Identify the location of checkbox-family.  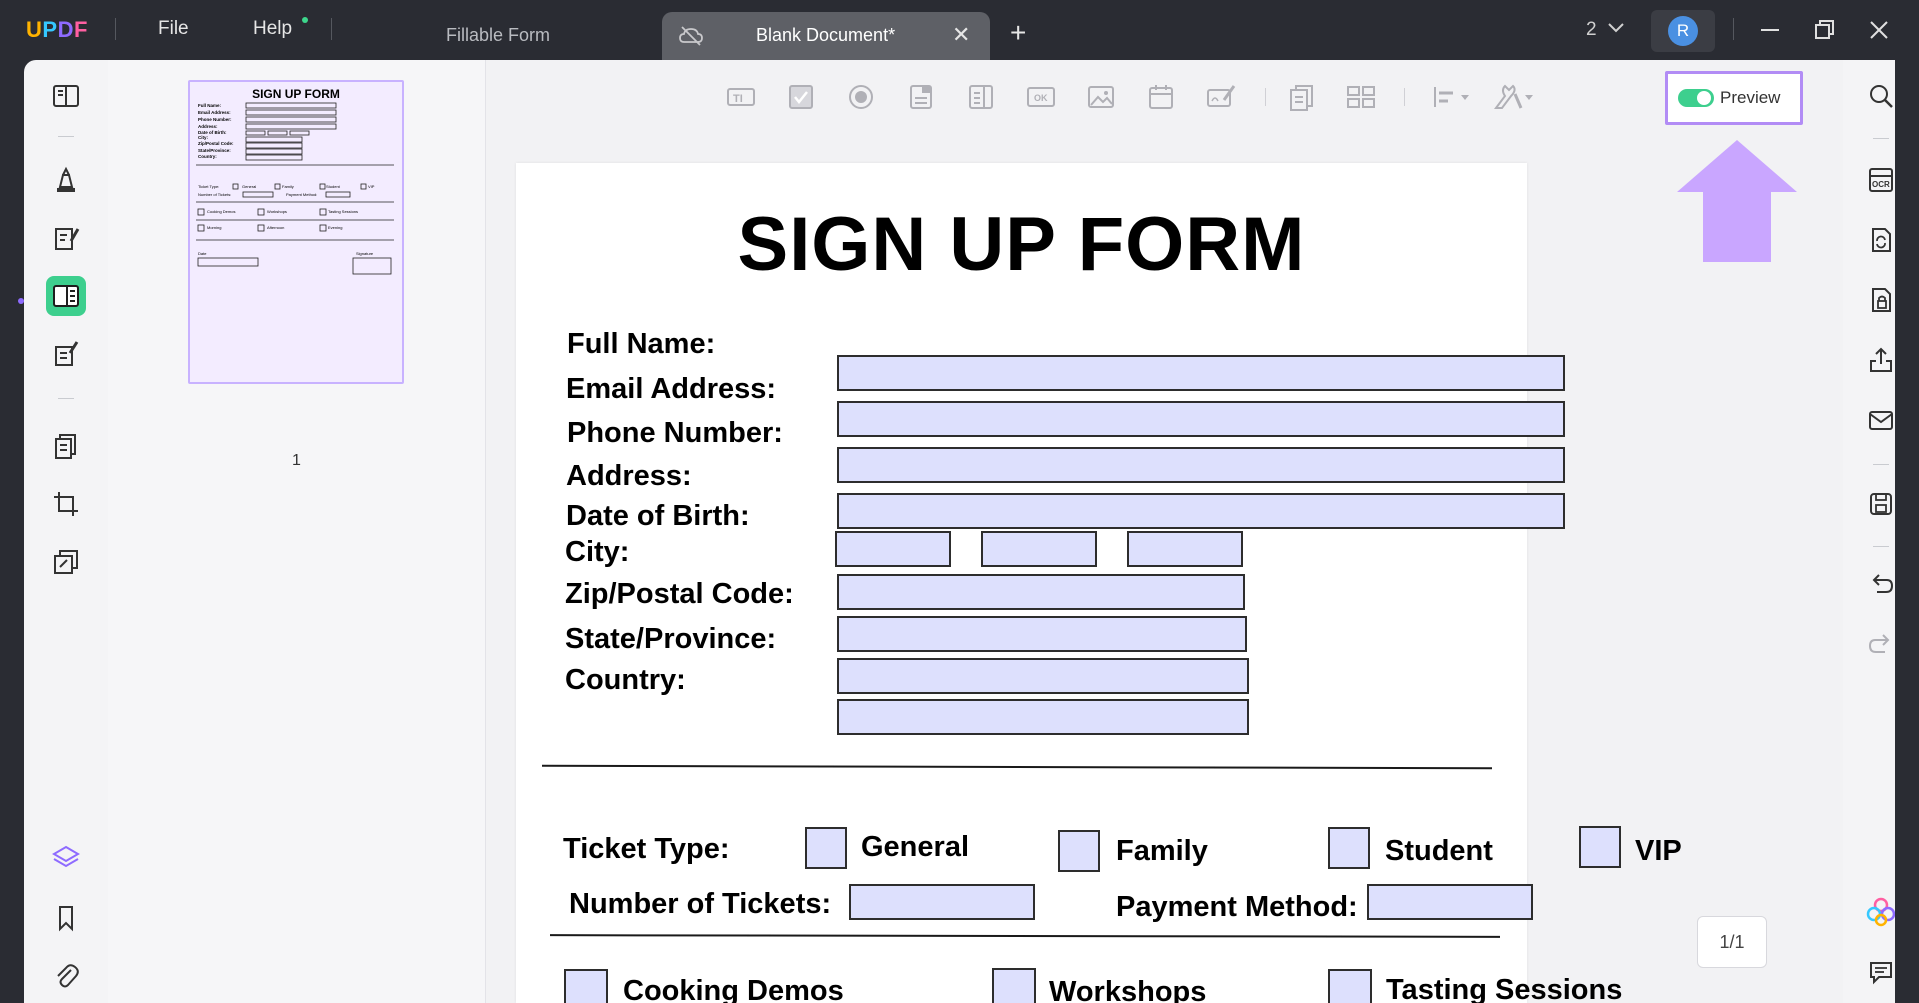
(1079, 851).